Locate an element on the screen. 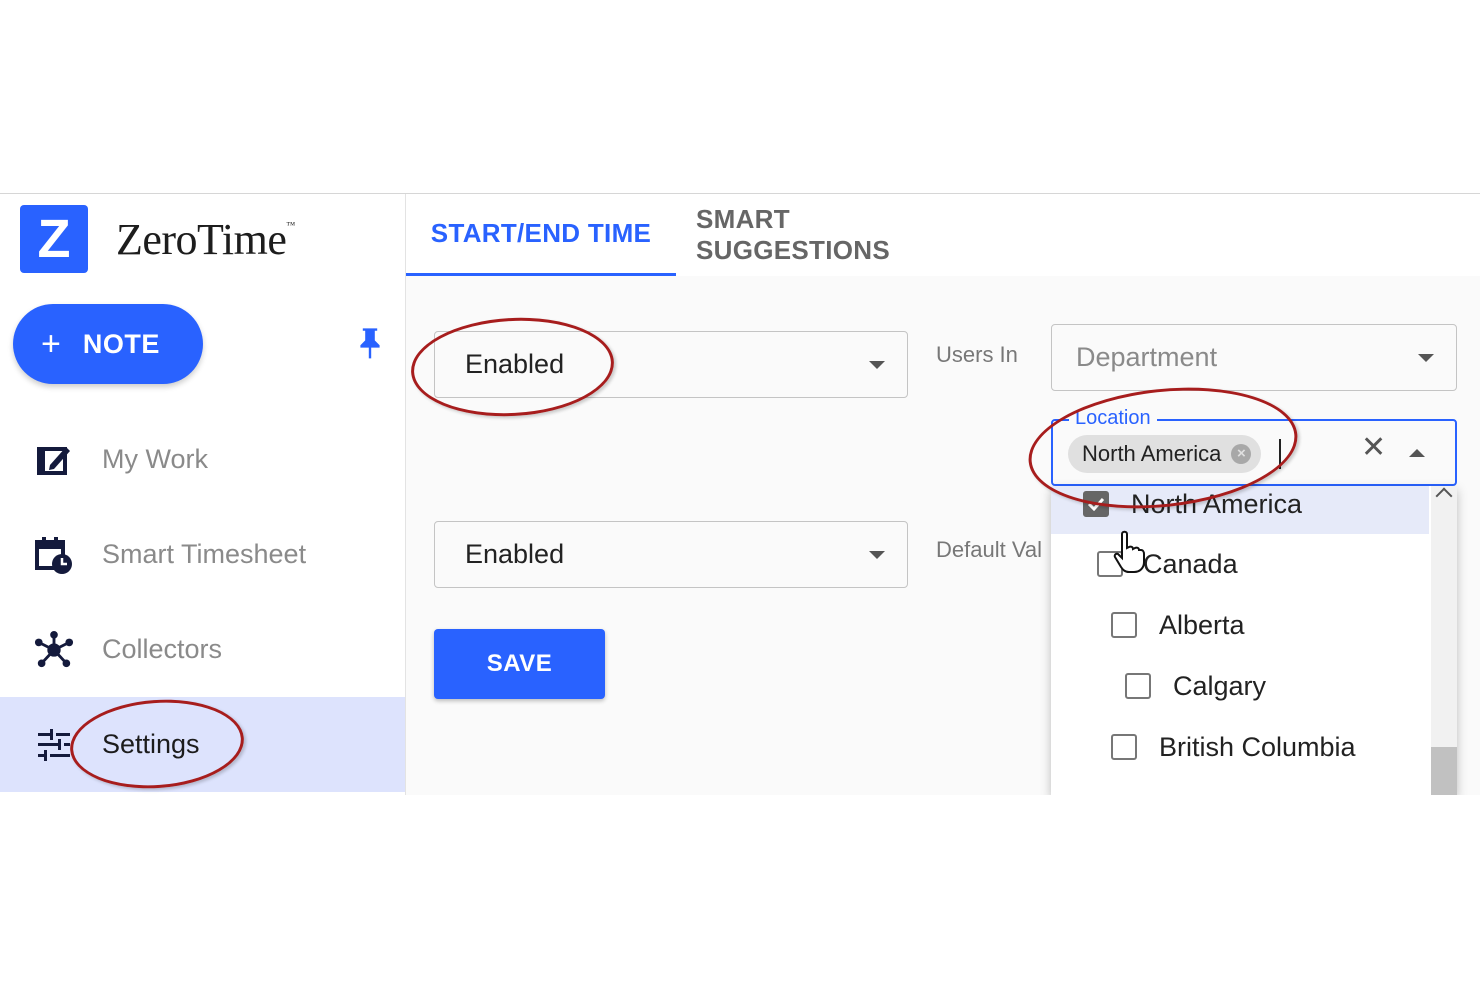  sidebar-item-label: Collectors is located at coordinates (162, 649).